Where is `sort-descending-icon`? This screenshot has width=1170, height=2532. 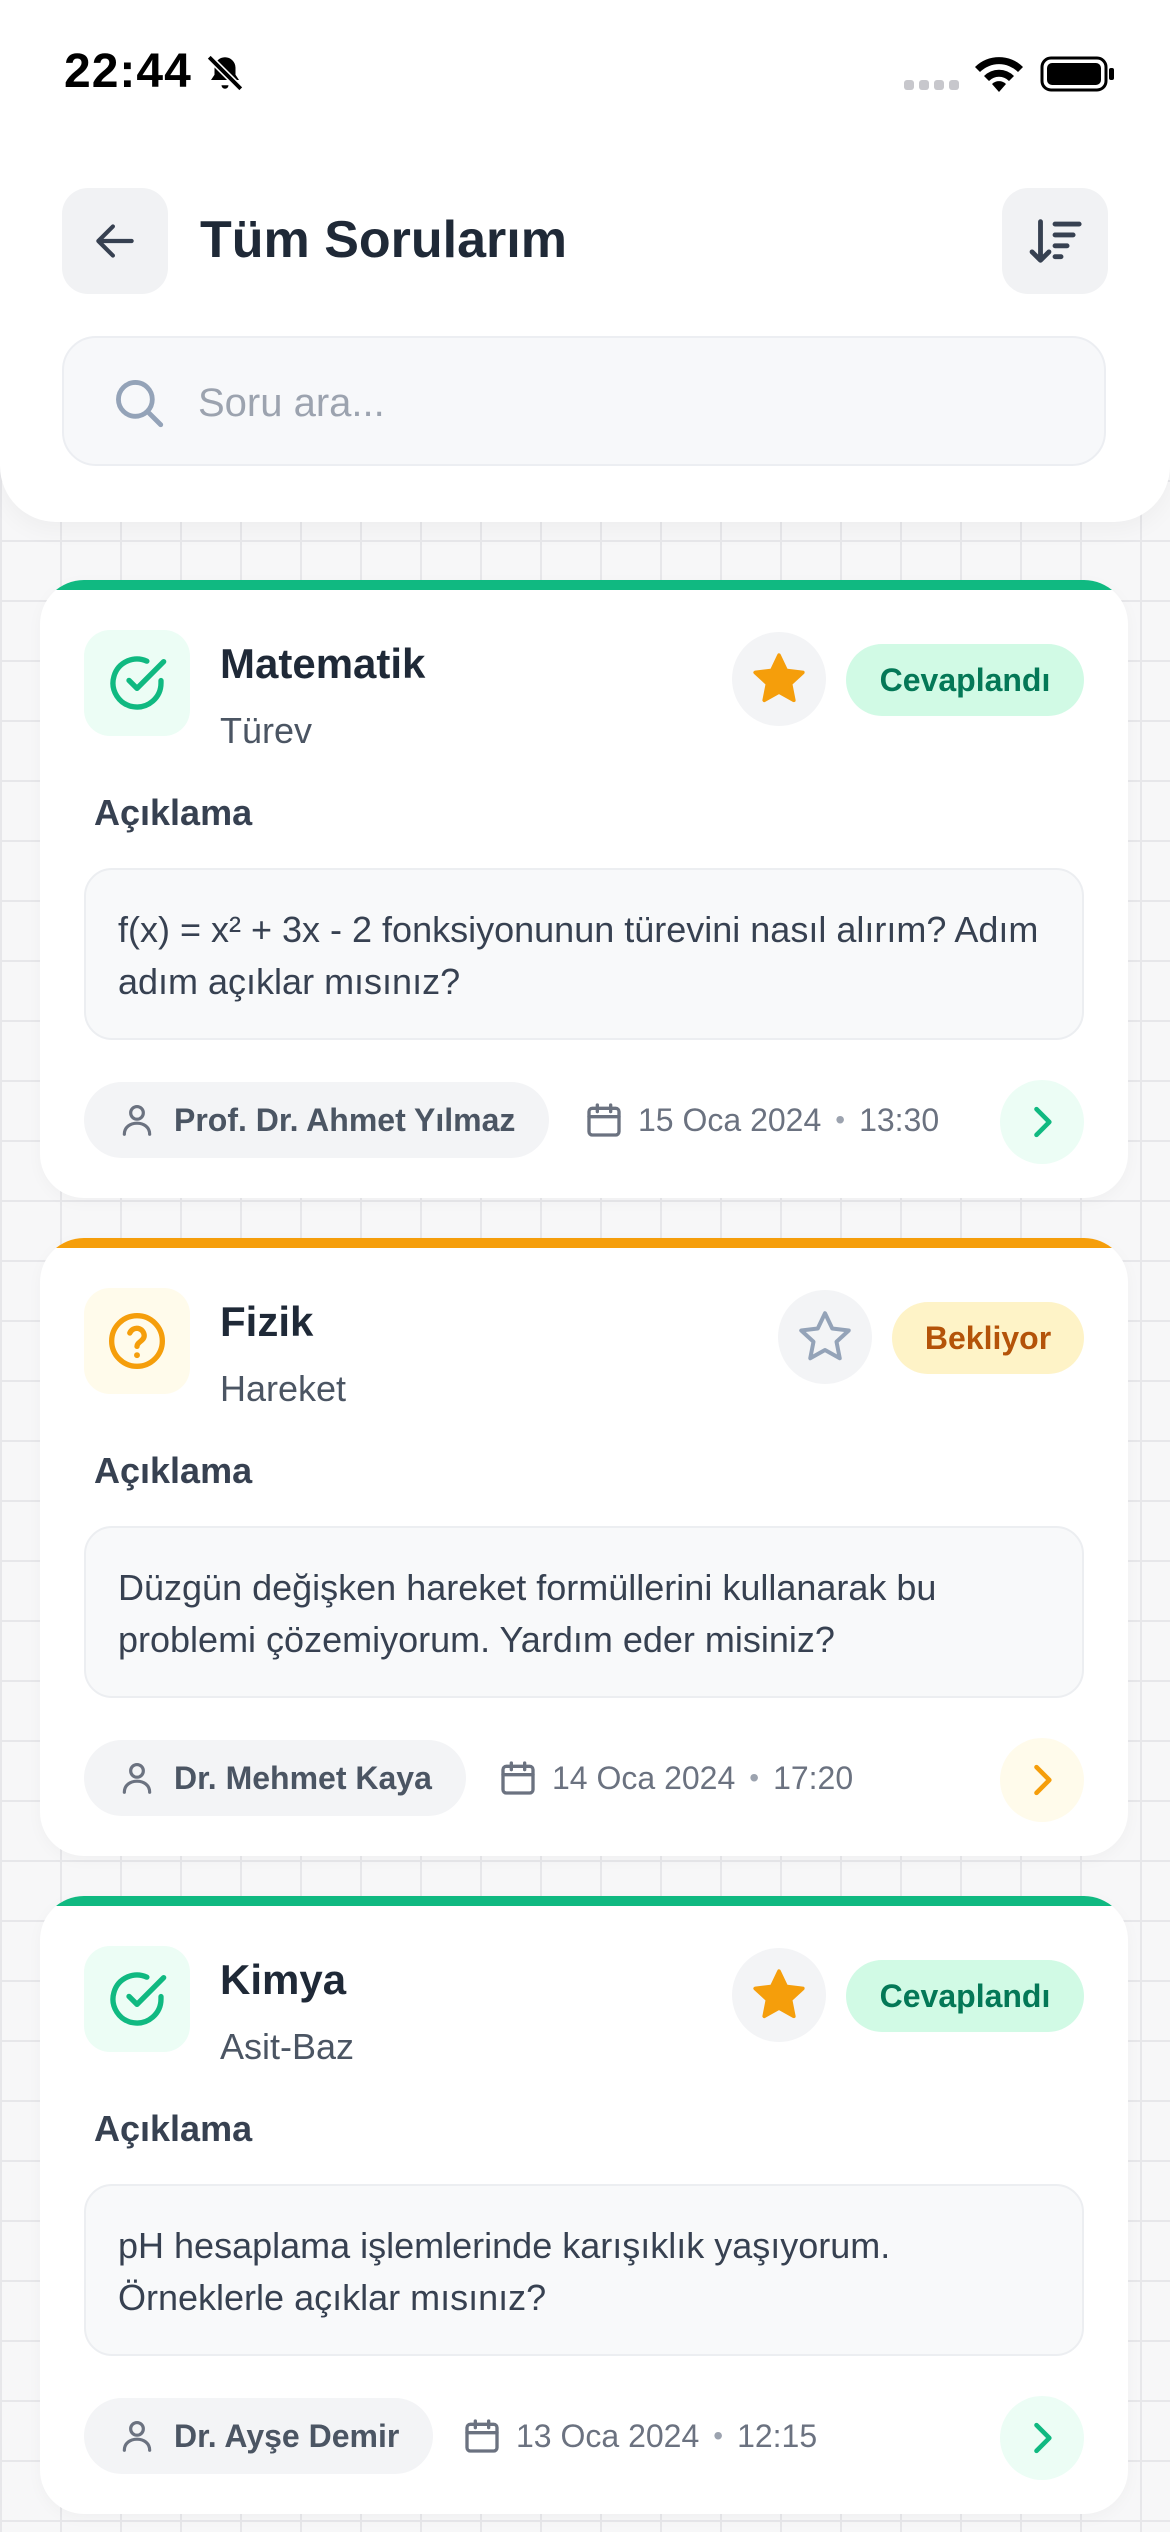 sort-descending-icon is located at coordinates (1055, 241).